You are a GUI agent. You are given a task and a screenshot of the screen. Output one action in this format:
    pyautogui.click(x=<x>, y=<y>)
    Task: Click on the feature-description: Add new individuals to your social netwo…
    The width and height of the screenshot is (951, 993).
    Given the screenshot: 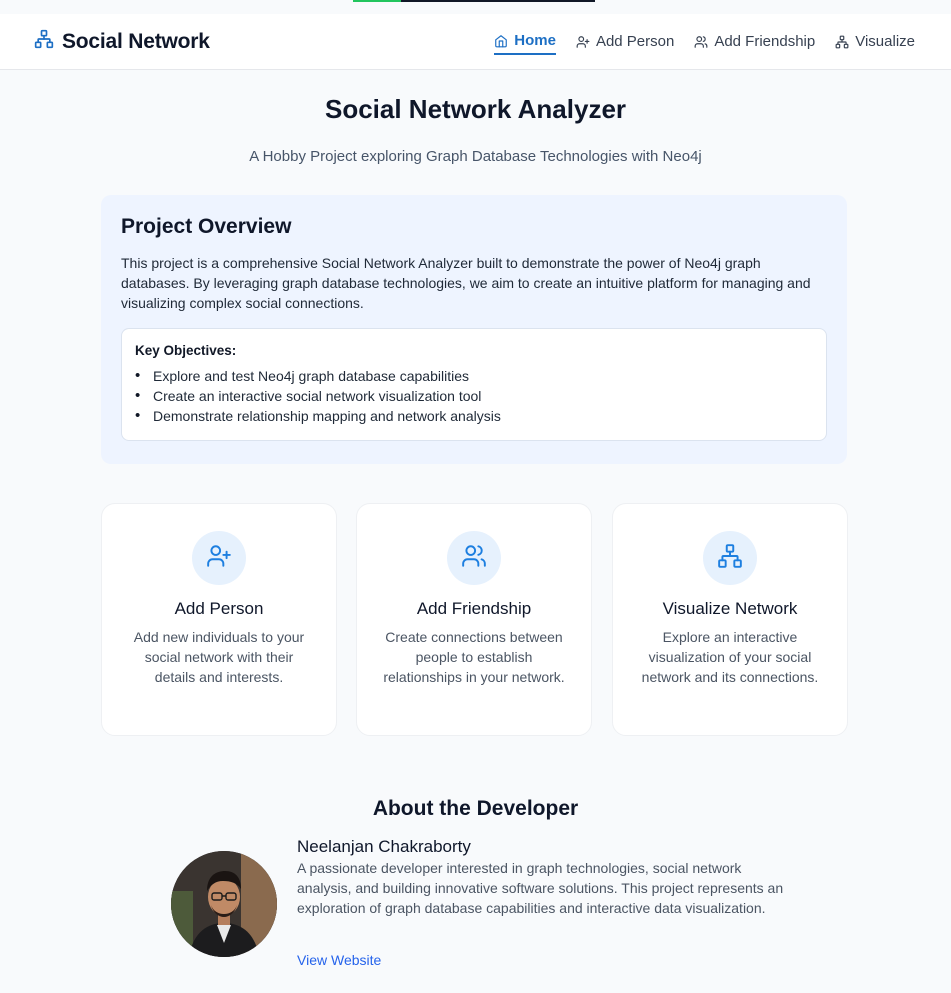 What is the action you would take?
    pyautogui.click(x=219, y=657)
    